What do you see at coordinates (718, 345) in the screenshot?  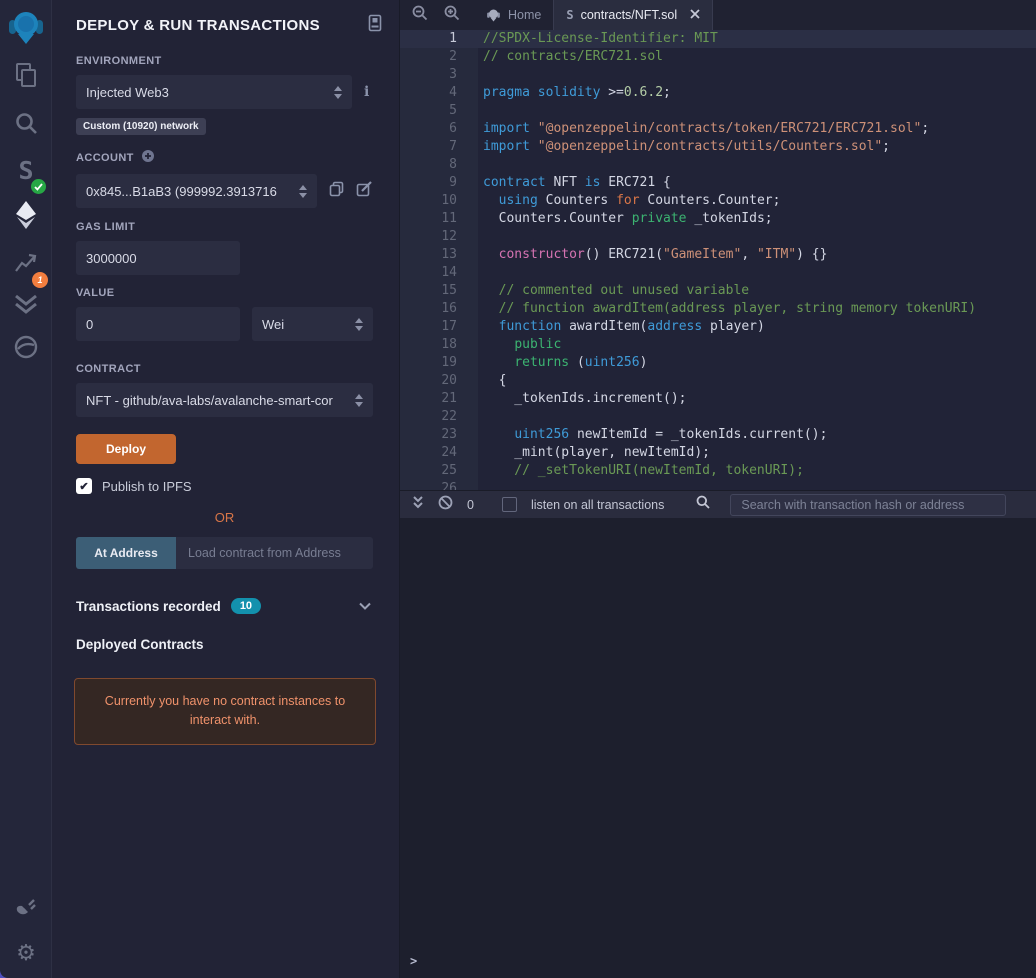 I see `code-line: 18 public` at bounding box center [718, 345].